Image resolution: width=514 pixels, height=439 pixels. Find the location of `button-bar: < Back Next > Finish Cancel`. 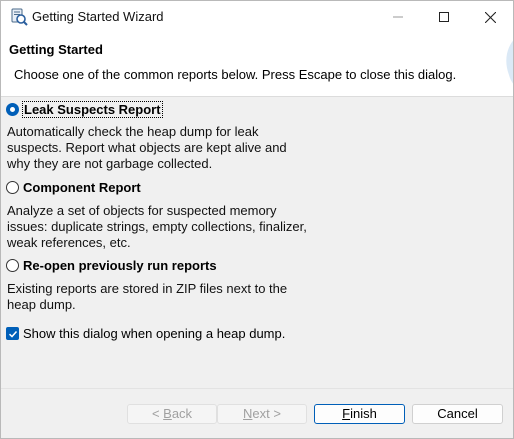

button-bar: < Back Next > Finish Cancel is located at coordinates (257, 413).